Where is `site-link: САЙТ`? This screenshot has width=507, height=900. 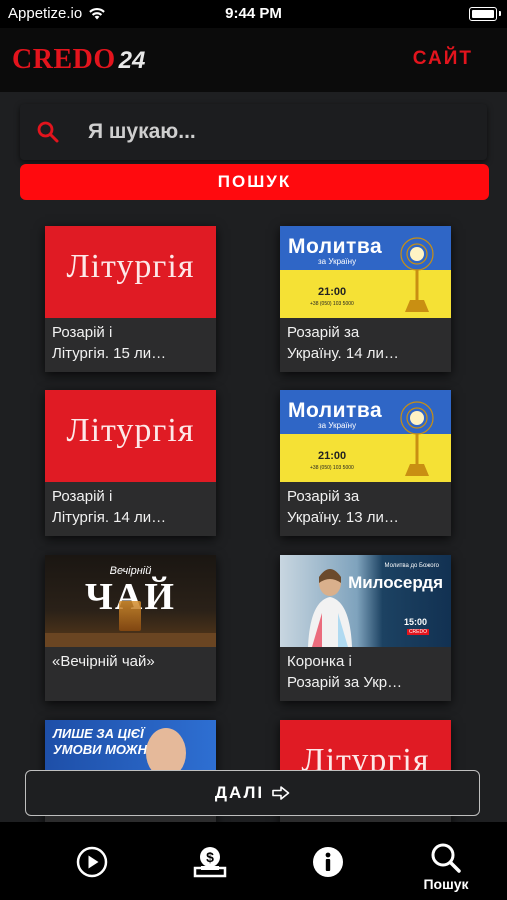
site-link: САЙТ is located at coordinates (443, 59).